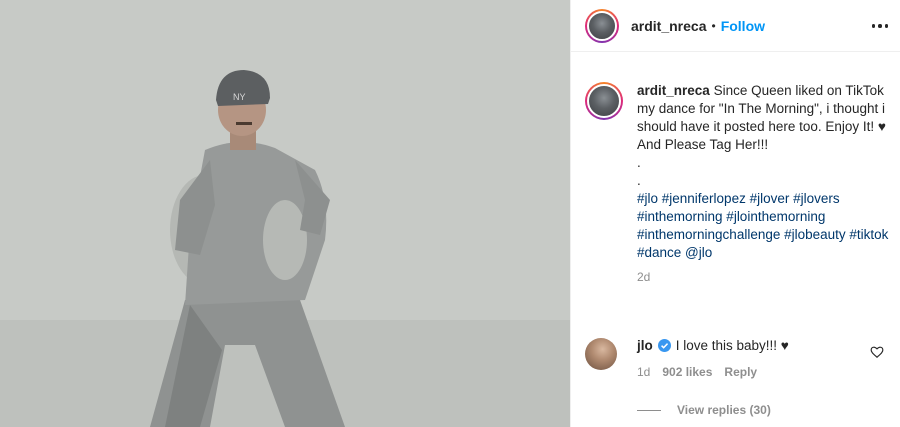 This screenshot has height=427, width=900. I want to click on caption-line-3: ., so click(639, 162).